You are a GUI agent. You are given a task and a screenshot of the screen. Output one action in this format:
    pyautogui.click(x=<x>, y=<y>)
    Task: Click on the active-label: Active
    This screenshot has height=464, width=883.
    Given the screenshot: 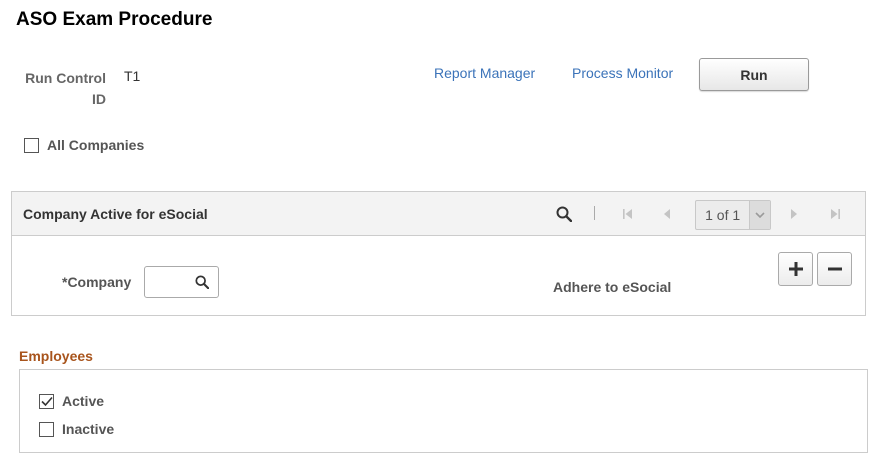 What is the action you would take?
    pyautogui.click(x=83, y=401)
    